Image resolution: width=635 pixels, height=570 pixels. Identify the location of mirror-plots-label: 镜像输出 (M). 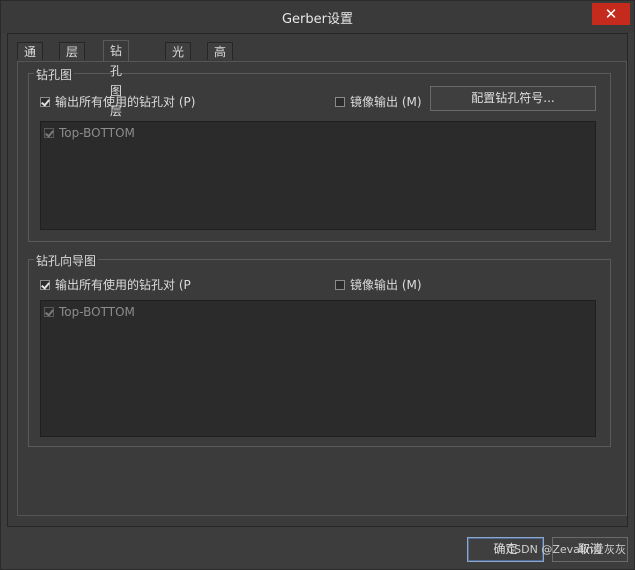
(386, 102).